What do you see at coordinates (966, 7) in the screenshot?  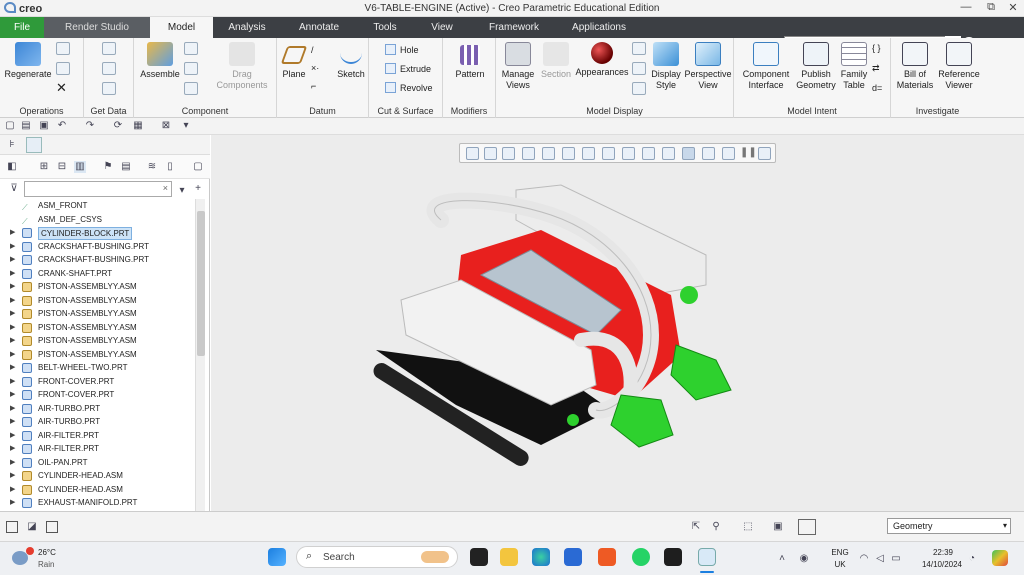 I see `minimize-button: —` at bounding box center [966, 7].